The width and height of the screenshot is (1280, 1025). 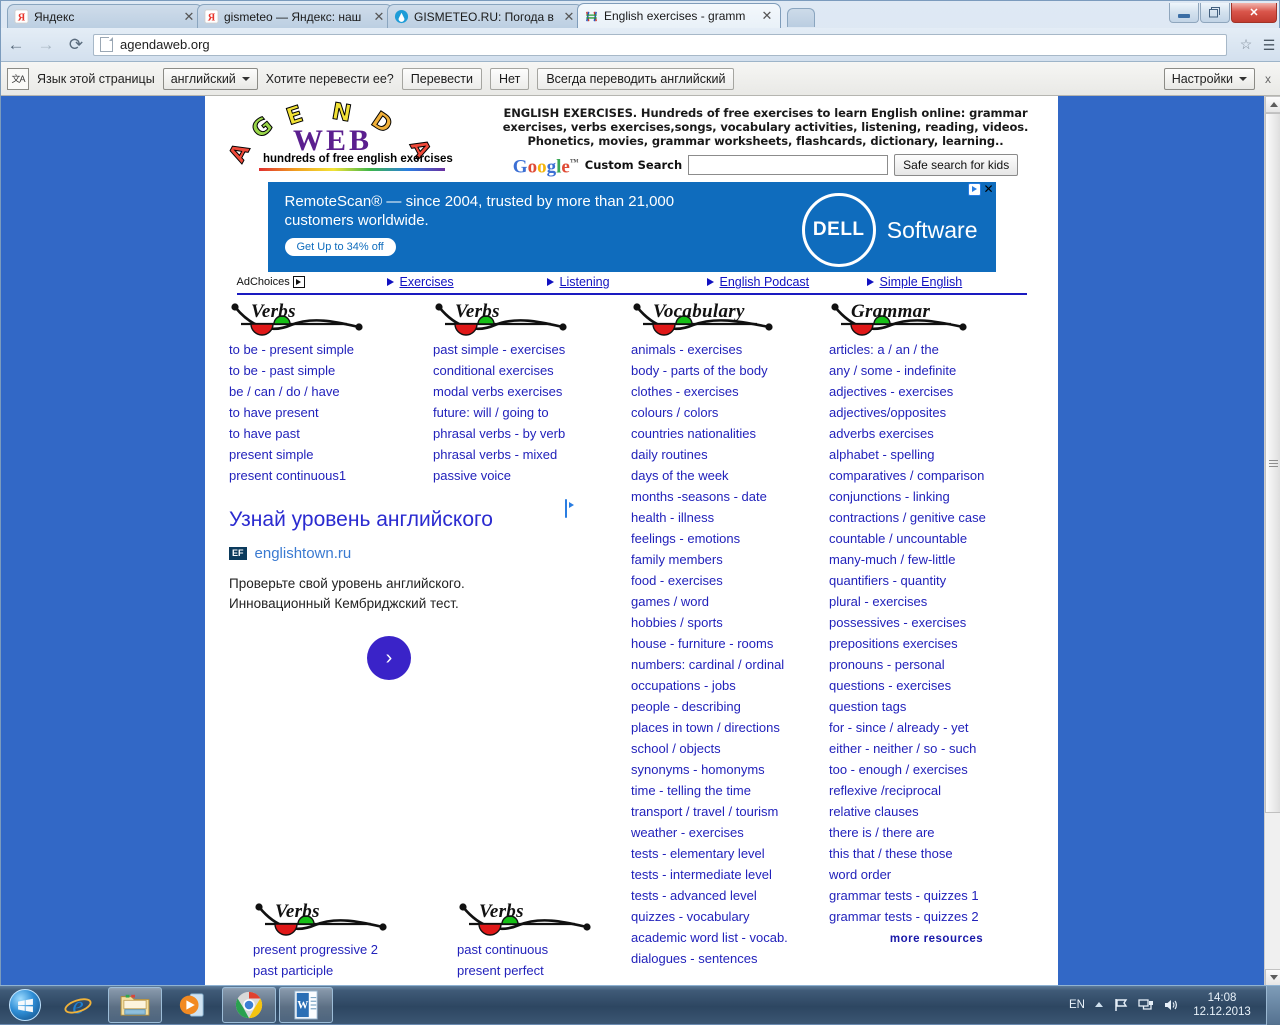 I want to click on scrollbar-thumb, so click(x=1272, y=463).